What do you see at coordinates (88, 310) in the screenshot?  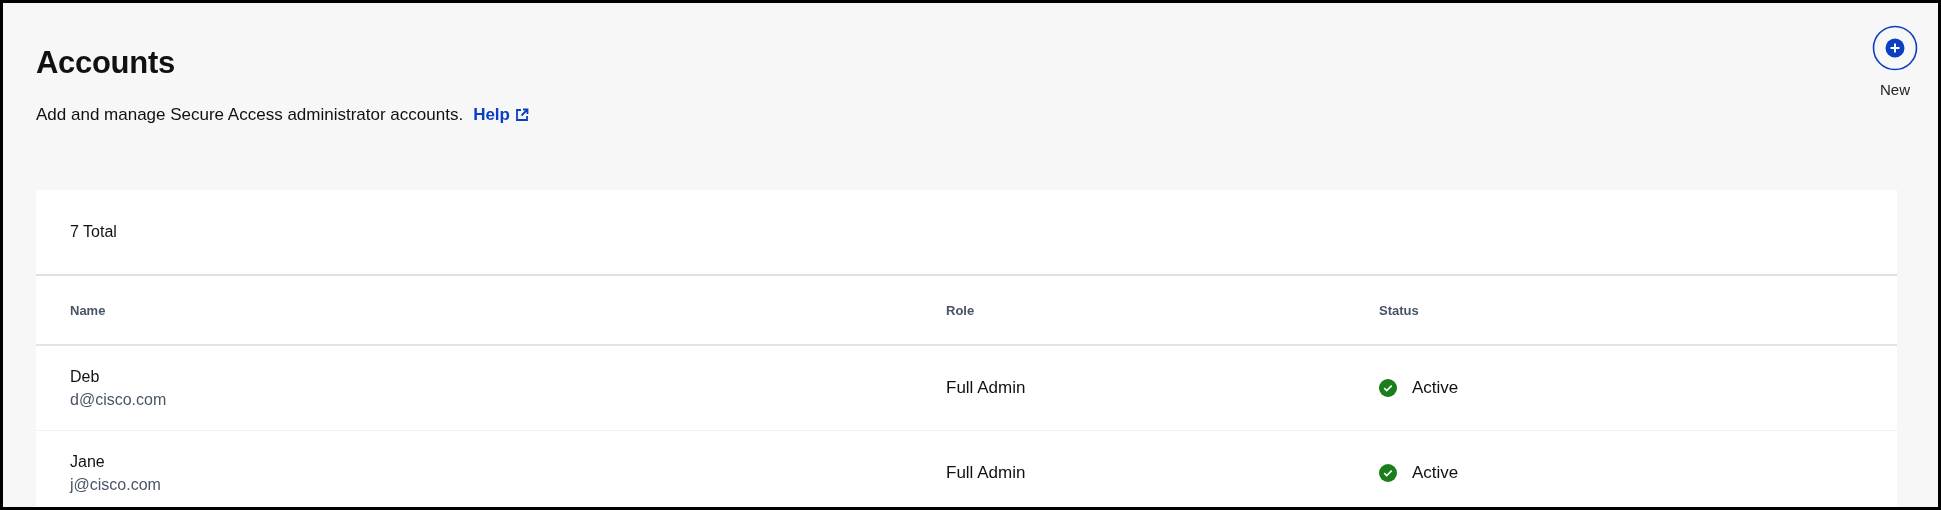 I see `column-header: Name` at bounding box center [88, 310].